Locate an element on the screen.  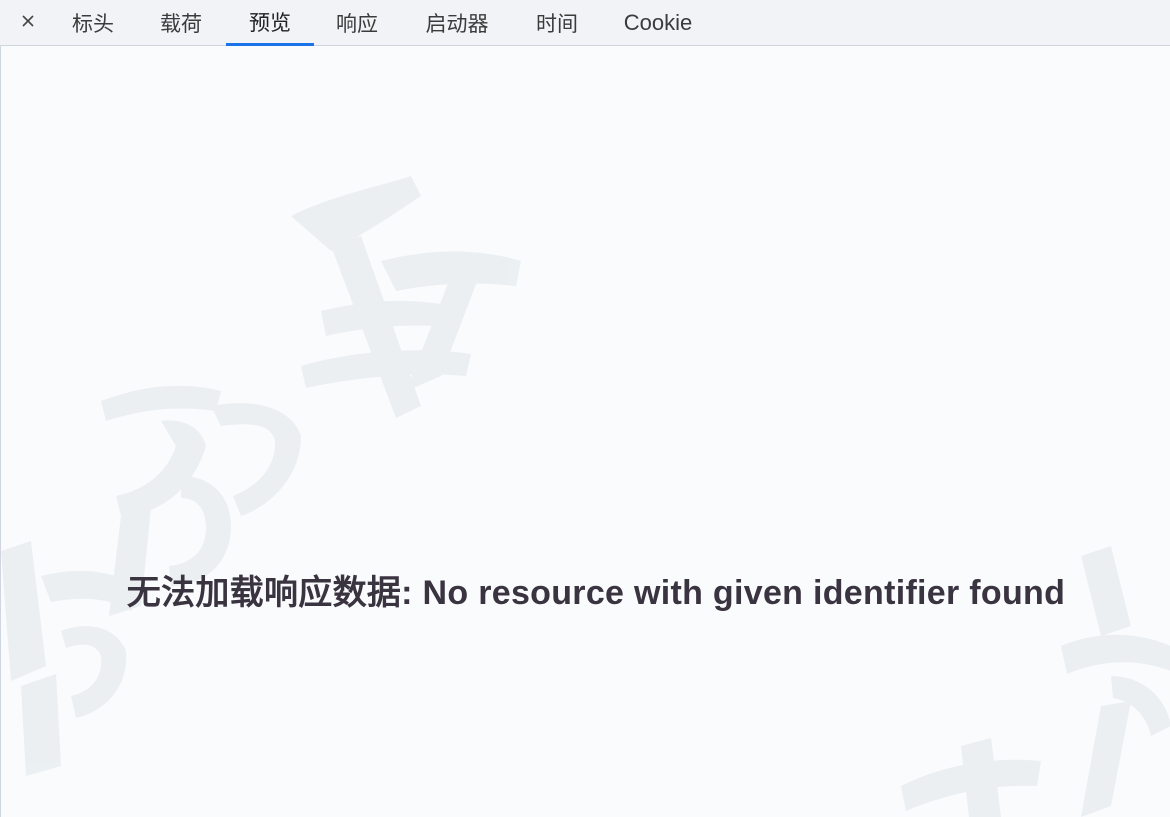
close-button is located at coordinates (28, 21).